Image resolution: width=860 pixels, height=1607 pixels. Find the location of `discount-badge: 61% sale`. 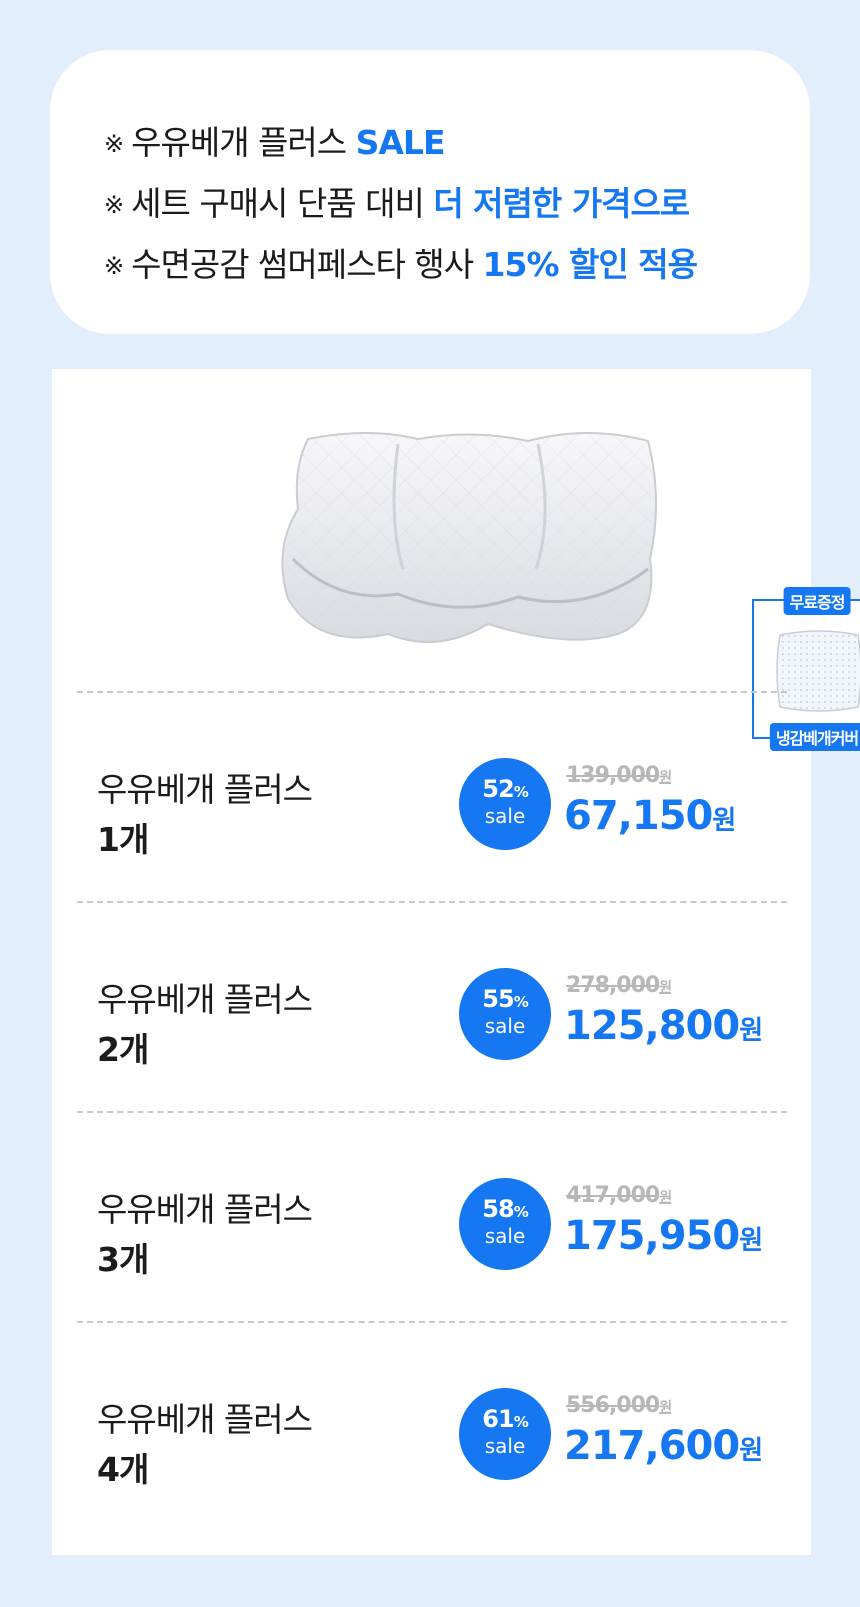

discount-badge: 61% sale is located at coordinates (505, 1434).